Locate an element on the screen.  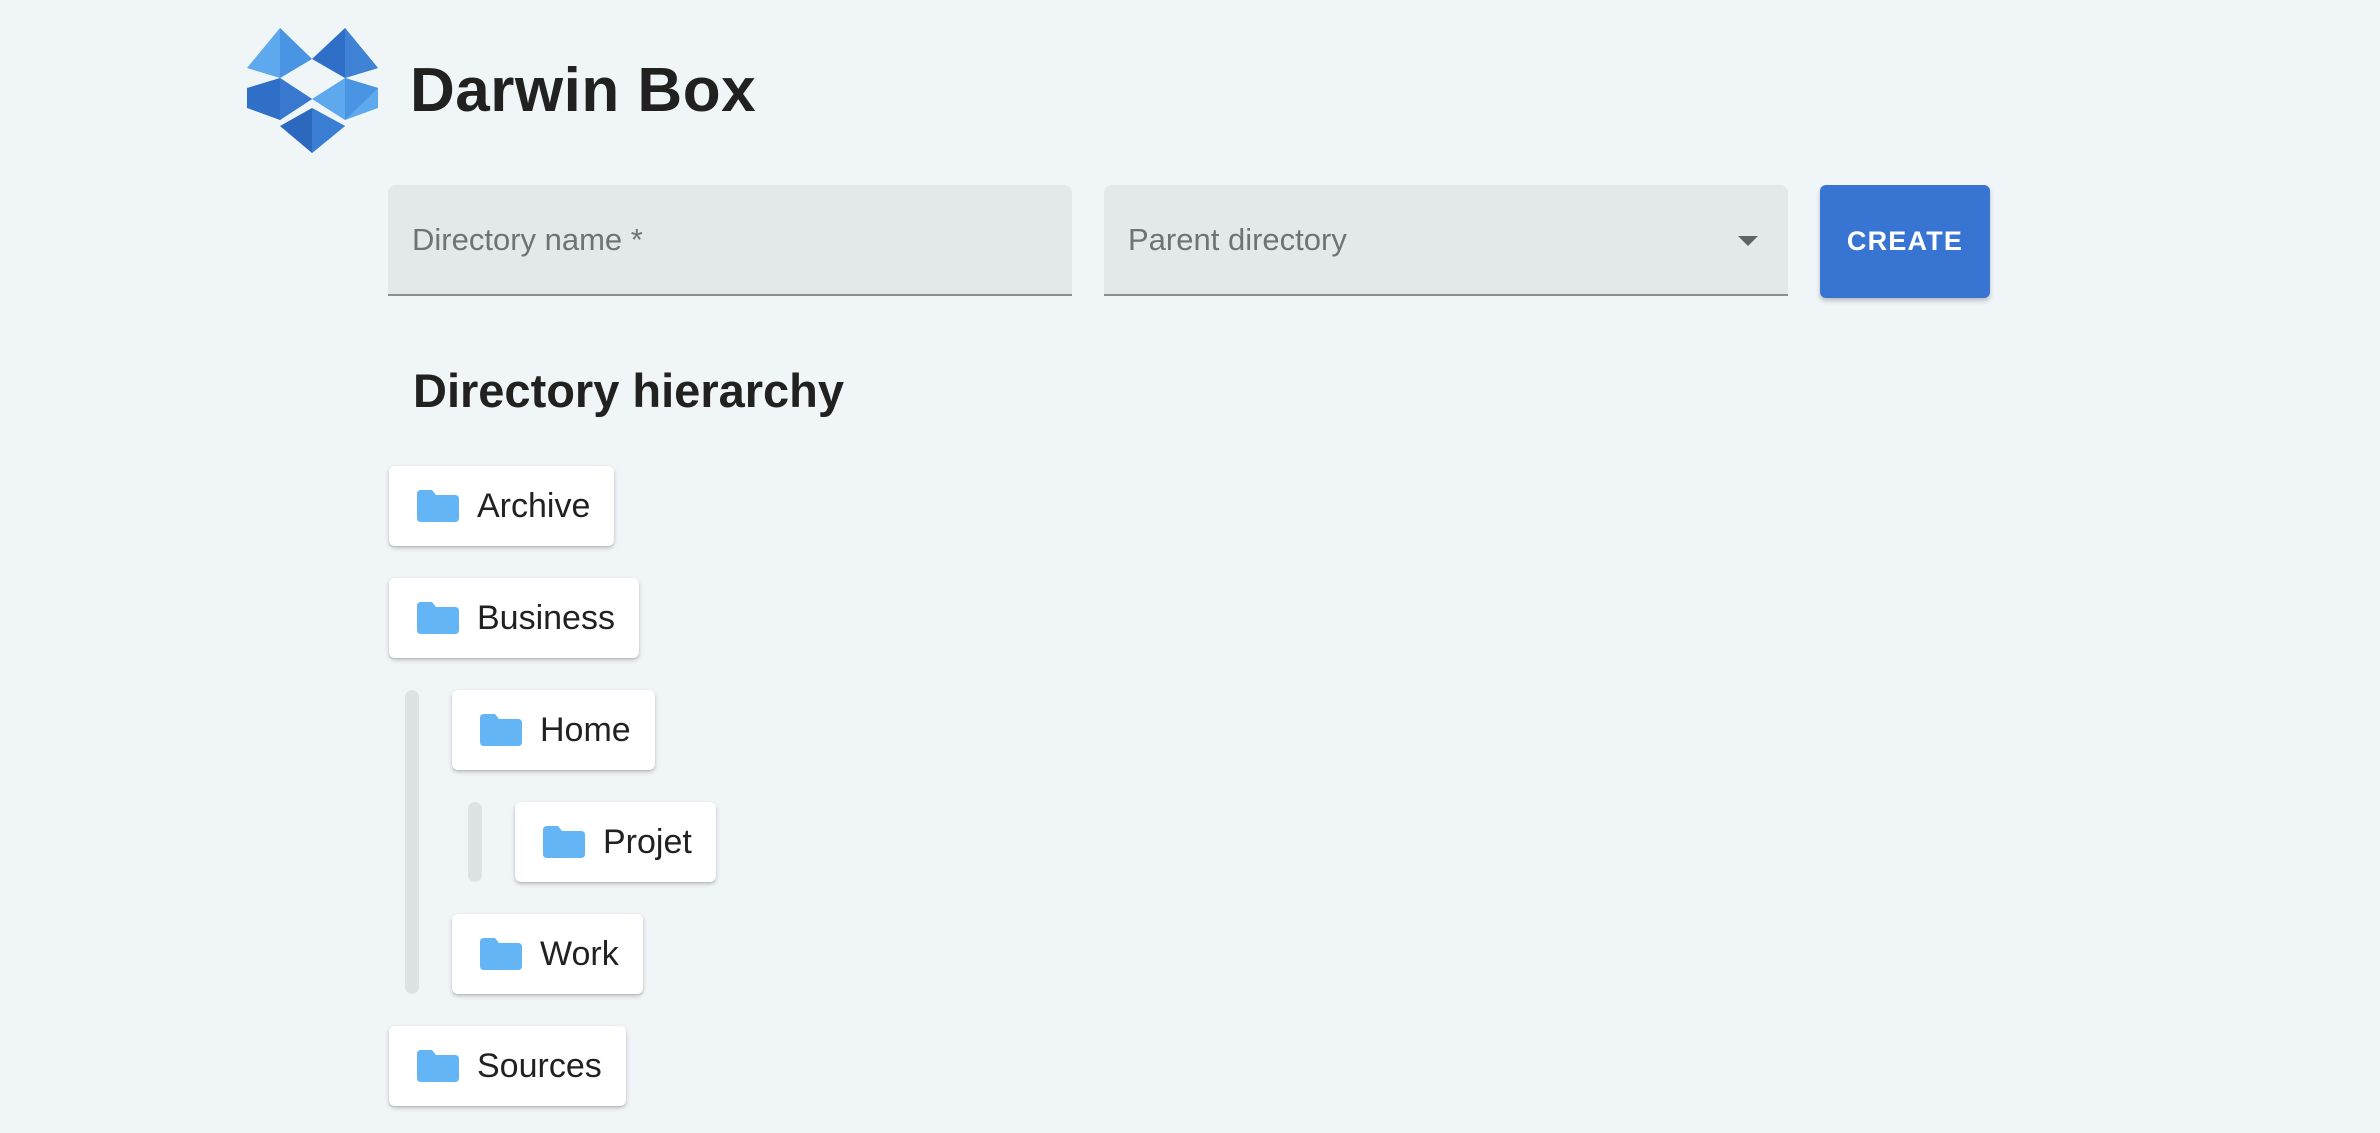
tree-item-sources: Sources is located at coordinates (507, 1066).